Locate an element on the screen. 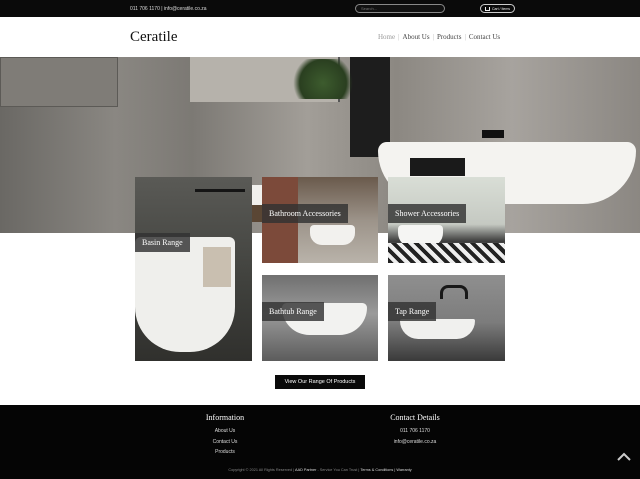 This screenshot has width=640, height=479. nav-home: Home is located at coordinates (386, 37).